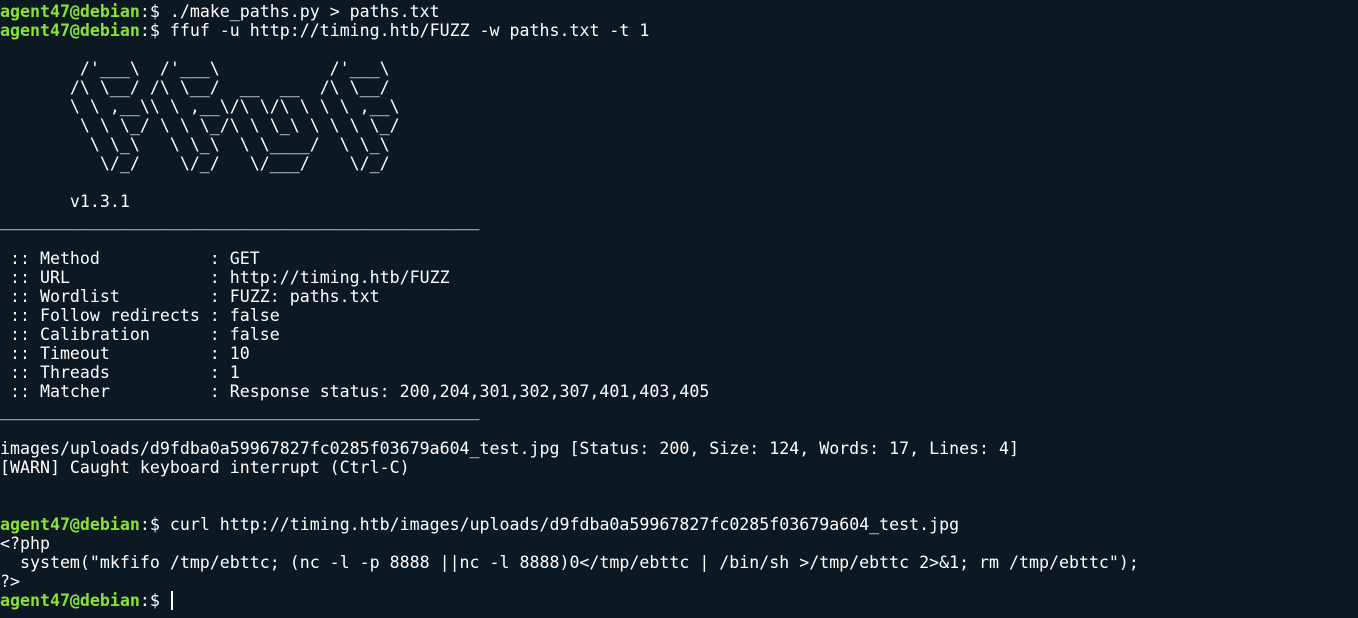  What do you see at coordinates (190, 296) in the screenshot?
I see `config-wordlist: :: Wordlist : FUZZ: paths.txt` at bounding box center [190, 296].